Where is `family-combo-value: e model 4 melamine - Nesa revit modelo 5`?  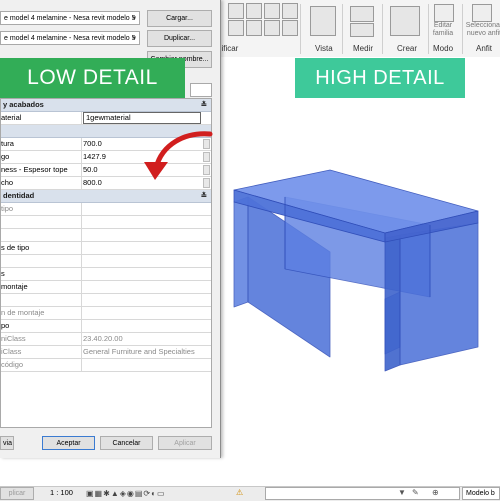
family-combo-value: e model 4 melamine - Nesa revit modelo 5 is located at coordinates (70, 18).